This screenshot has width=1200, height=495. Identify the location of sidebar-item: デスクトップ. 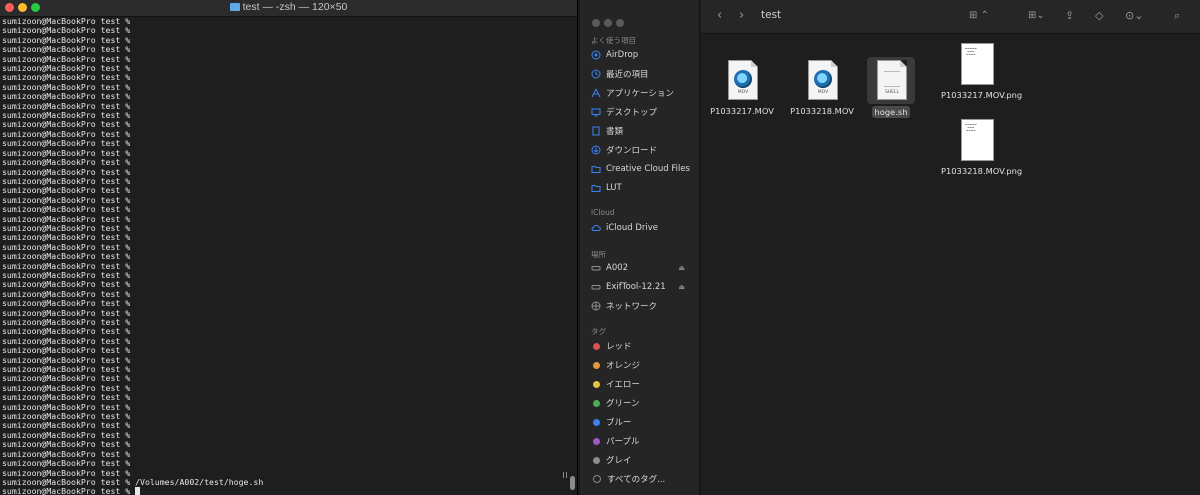
(643, 112).